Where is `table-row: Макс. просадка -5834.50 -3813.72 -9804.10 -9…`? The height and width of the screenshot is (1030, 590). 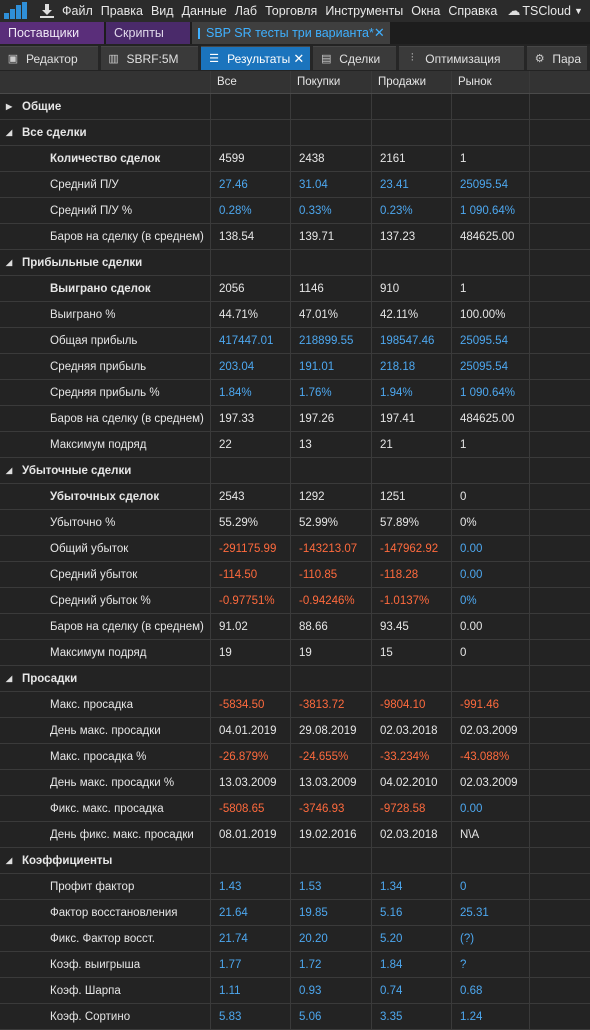
table-row: Макс. просадка -5834.50 -3813.72 -9804.10 -9… is located at coordinates (295, 705).